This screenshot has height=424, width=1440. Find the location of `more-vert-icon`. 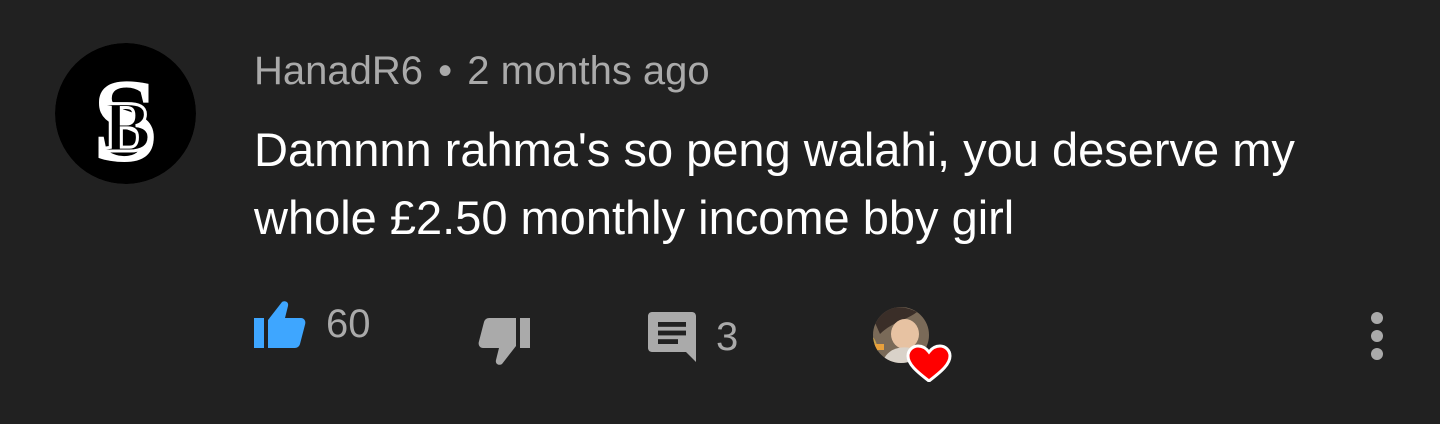

more-vert-icon is located at coordinates (1377, 336).